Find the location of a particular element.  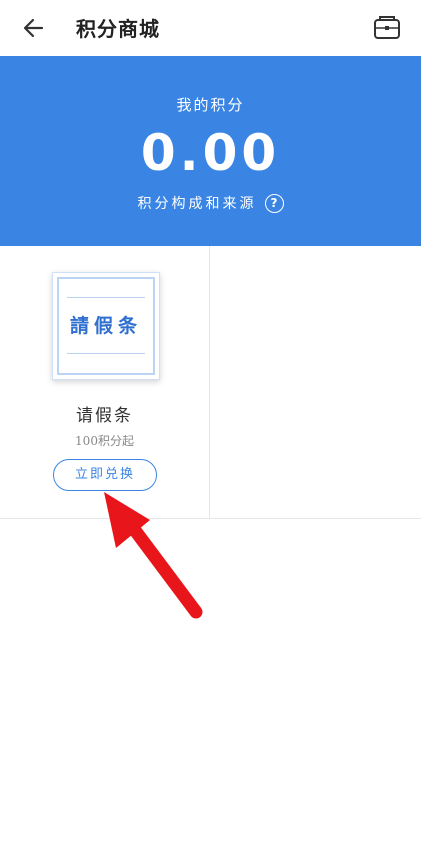

product-points: 100积分起 is located at coordinates (104, 441).